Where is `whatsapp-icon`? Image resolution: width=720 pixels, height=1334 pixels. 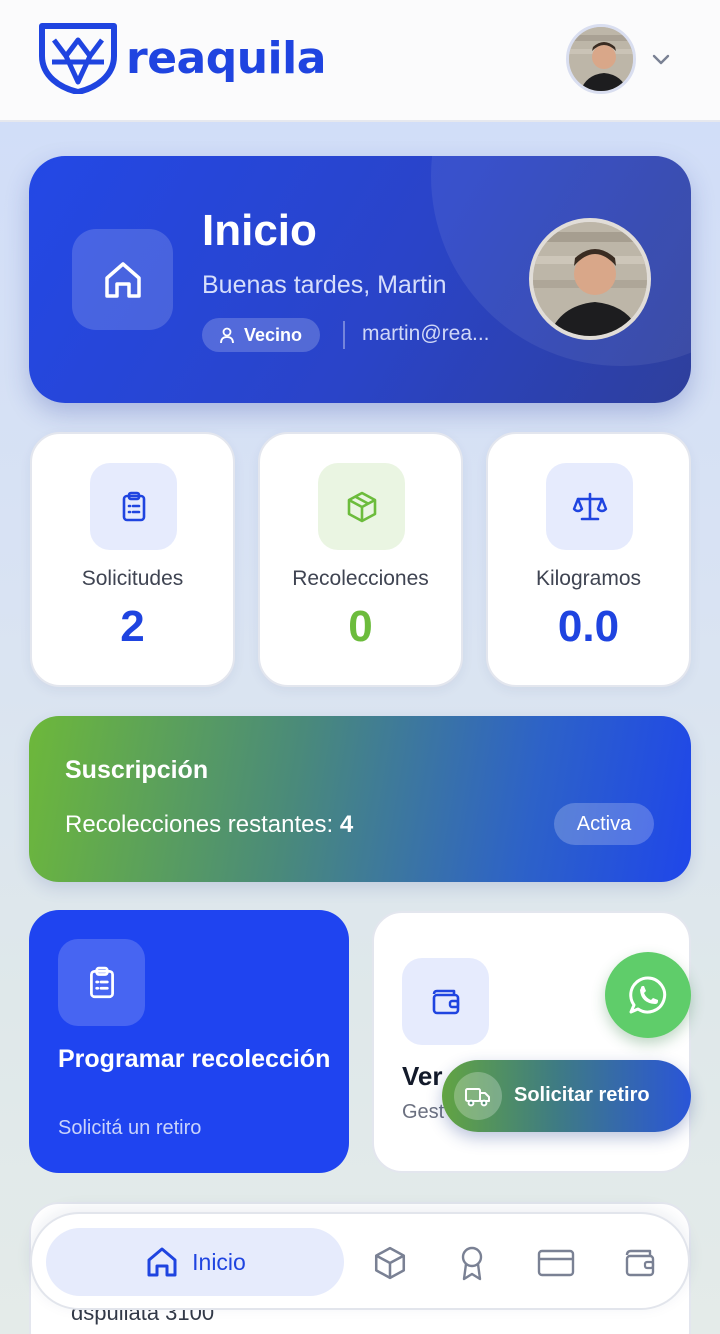 whatsapp-icon is located at coordinates (648, 995).